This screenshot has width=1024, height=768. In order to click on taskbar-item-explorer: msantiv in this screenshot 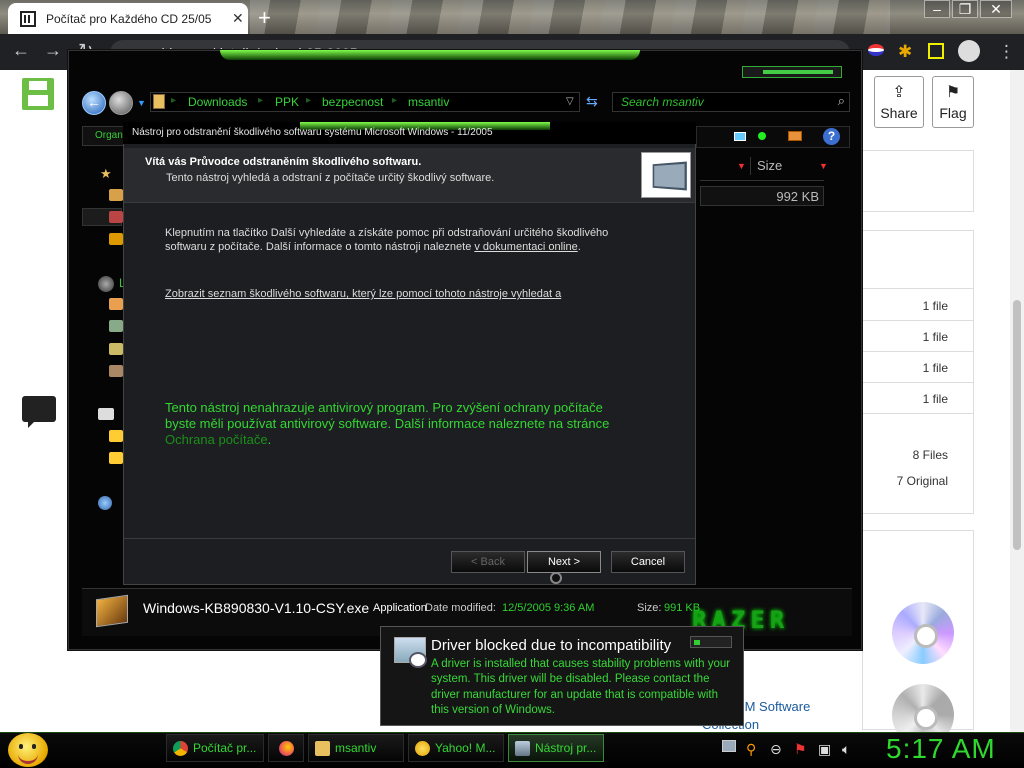, I will do `click(356, 748)`.